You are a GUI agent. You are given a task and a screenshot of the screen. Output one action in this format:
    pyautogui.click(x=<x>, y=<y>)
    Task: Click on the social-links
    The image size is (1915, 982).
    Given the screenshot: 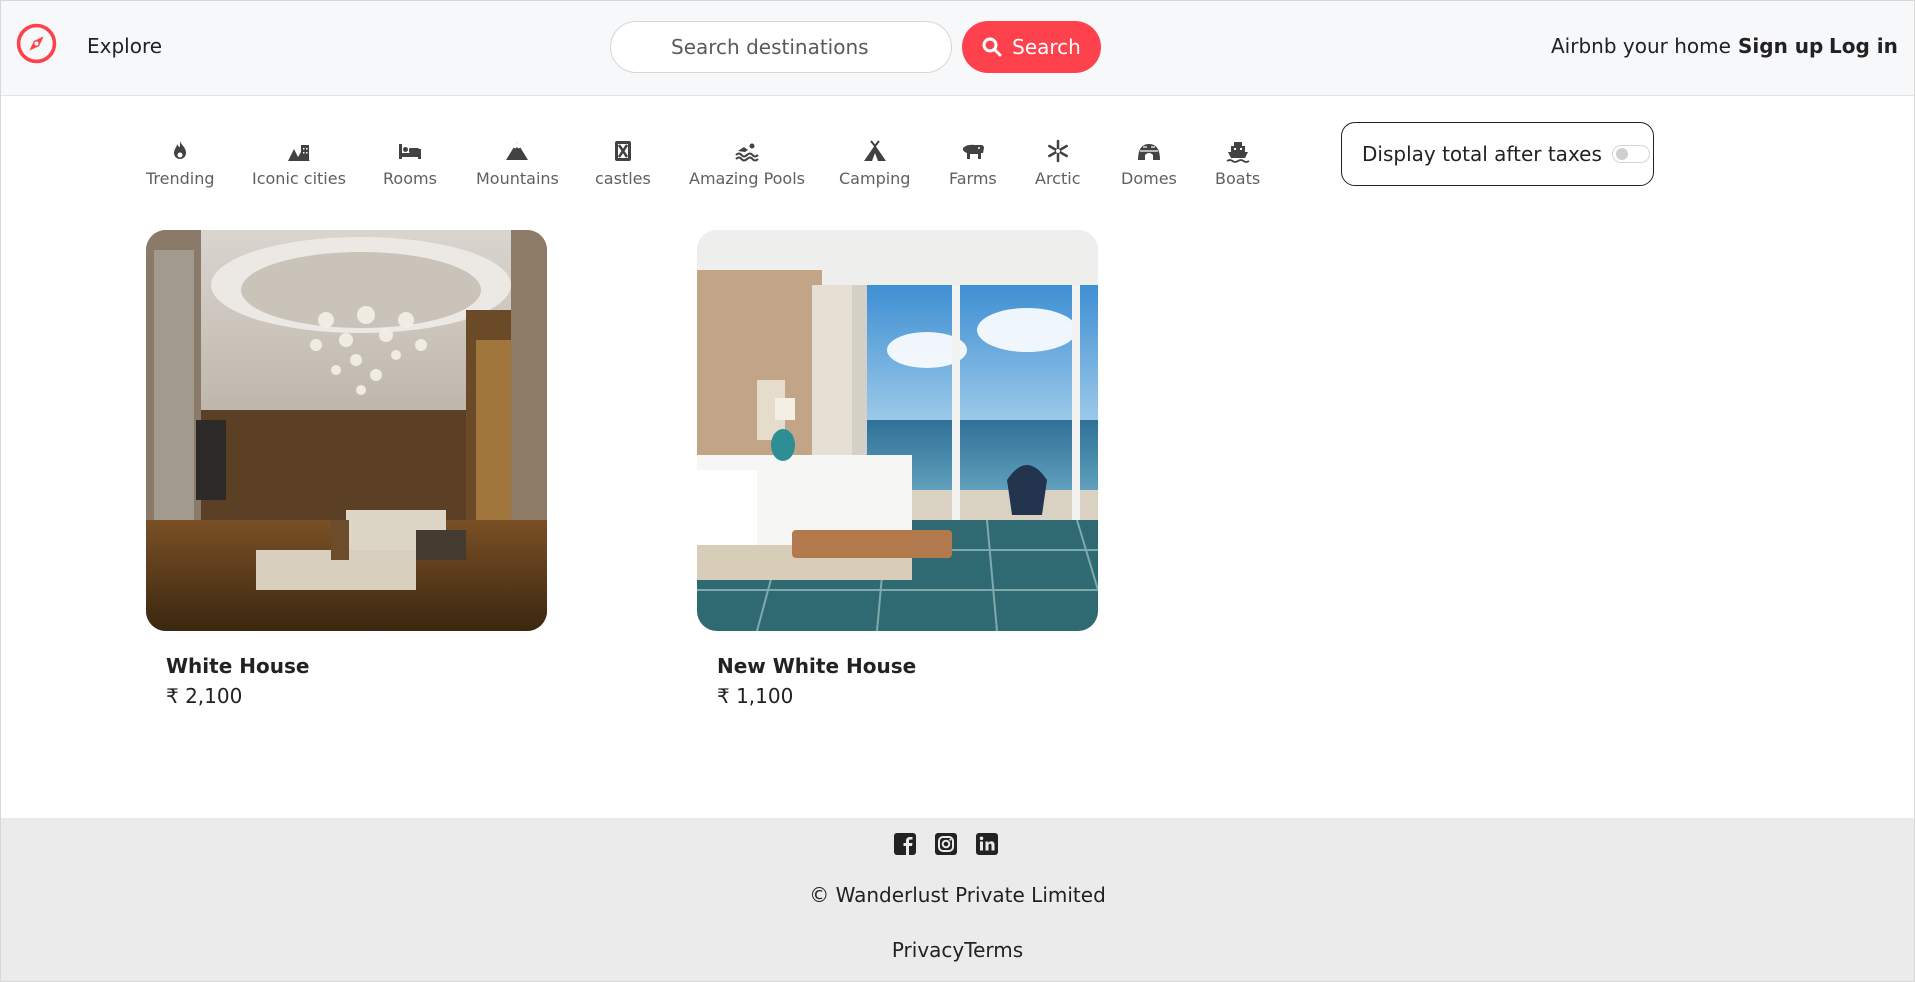 What is the action you would take?
    pyautogui.click(x=946, y=844)
    